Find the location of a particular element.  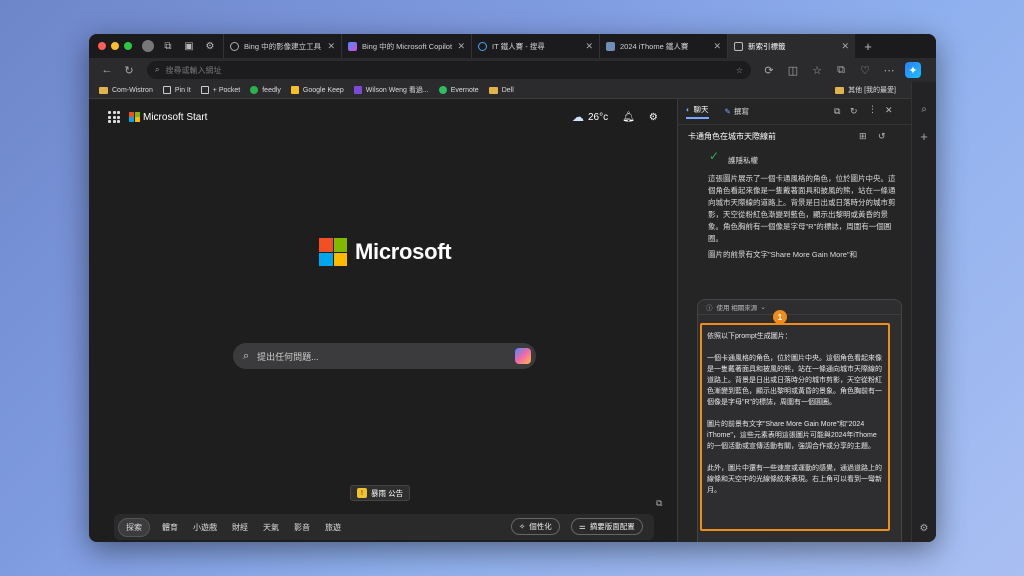

nav-video: 影音 is located at coordinates (302, 527).